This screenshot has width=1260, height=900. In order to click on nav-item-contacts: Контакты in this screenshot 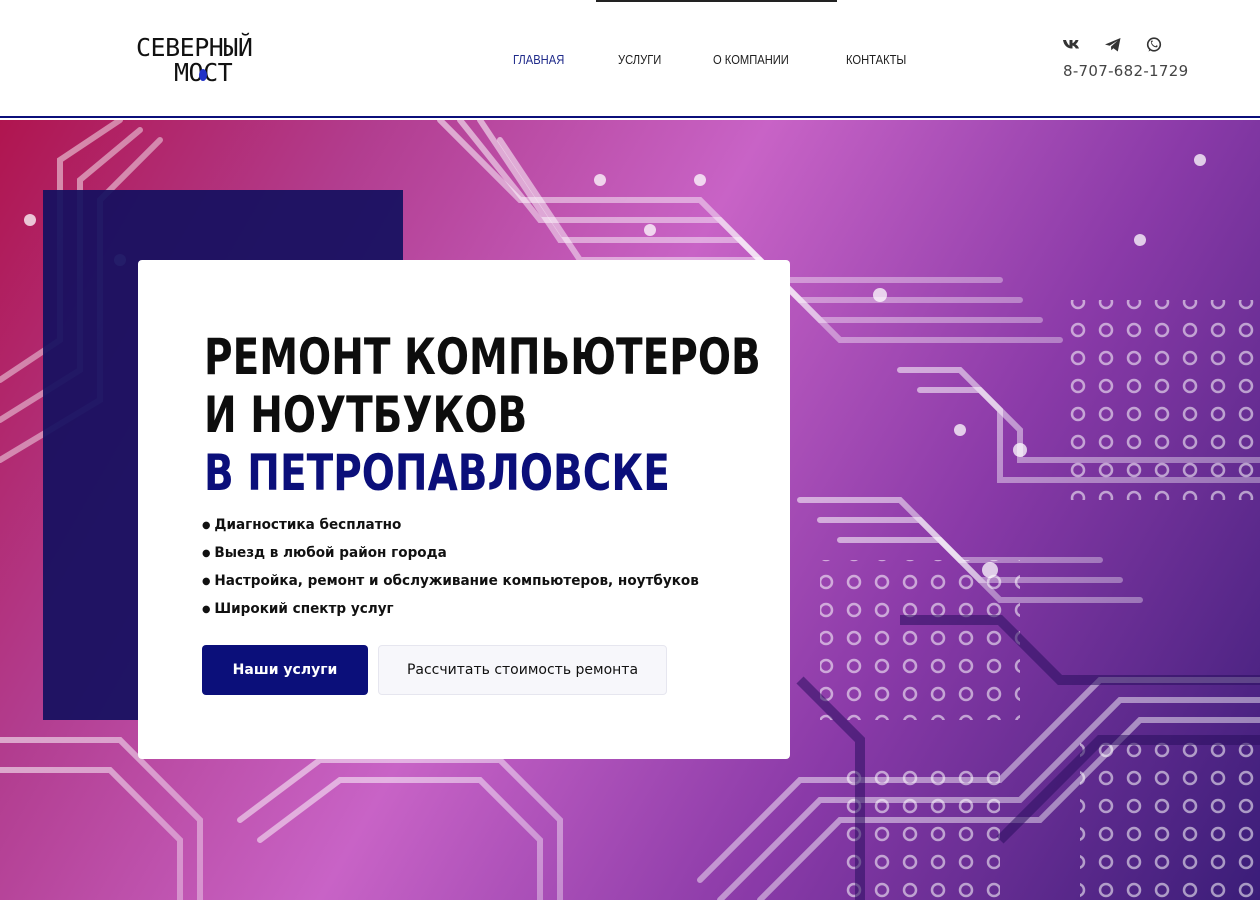, I will do `click(876, 60)`.